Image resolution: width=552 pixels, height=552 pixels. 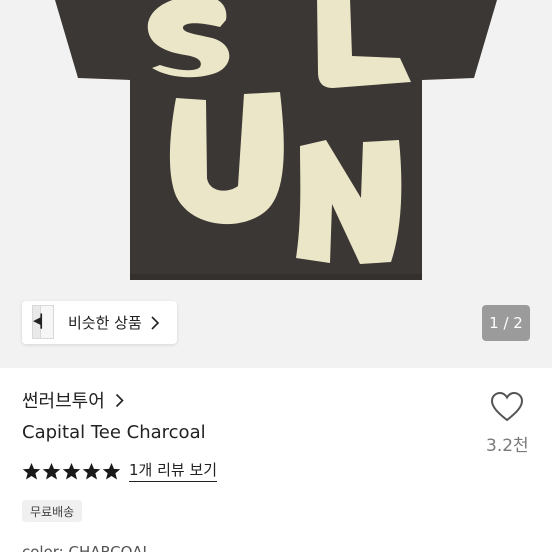 What do you see at coordinates (38, 320) in the screenshot?
I see `thumbnail-glyph: ◂|` at bounding box center [38, 320].